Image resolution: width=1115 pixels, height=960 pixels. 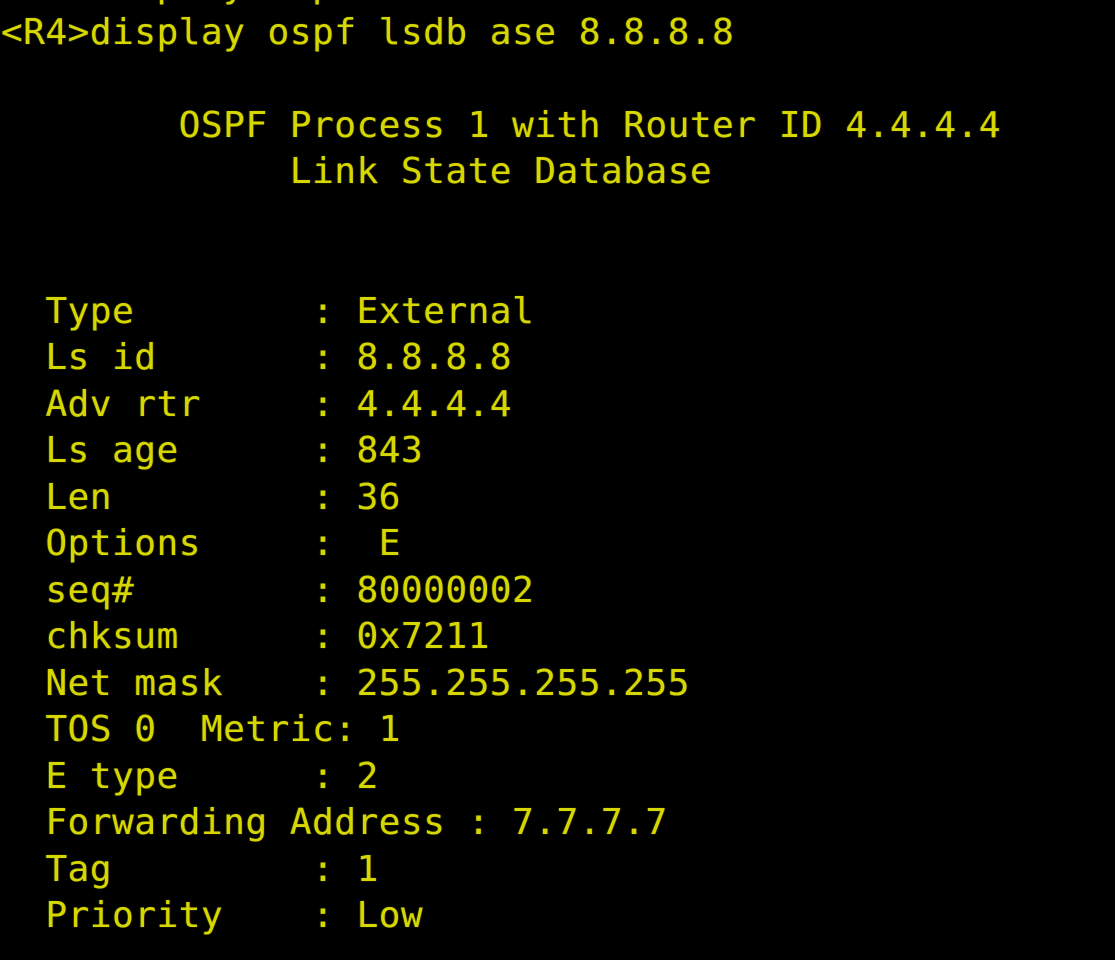 I want to click on terminal-line-lsa-chksum: chksum : 0x7211, so click(x=245, y=636).